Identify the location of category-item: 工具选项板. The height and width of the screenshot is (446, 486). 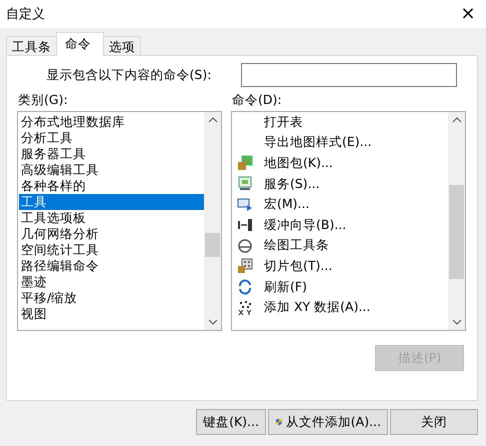
(111, 218).